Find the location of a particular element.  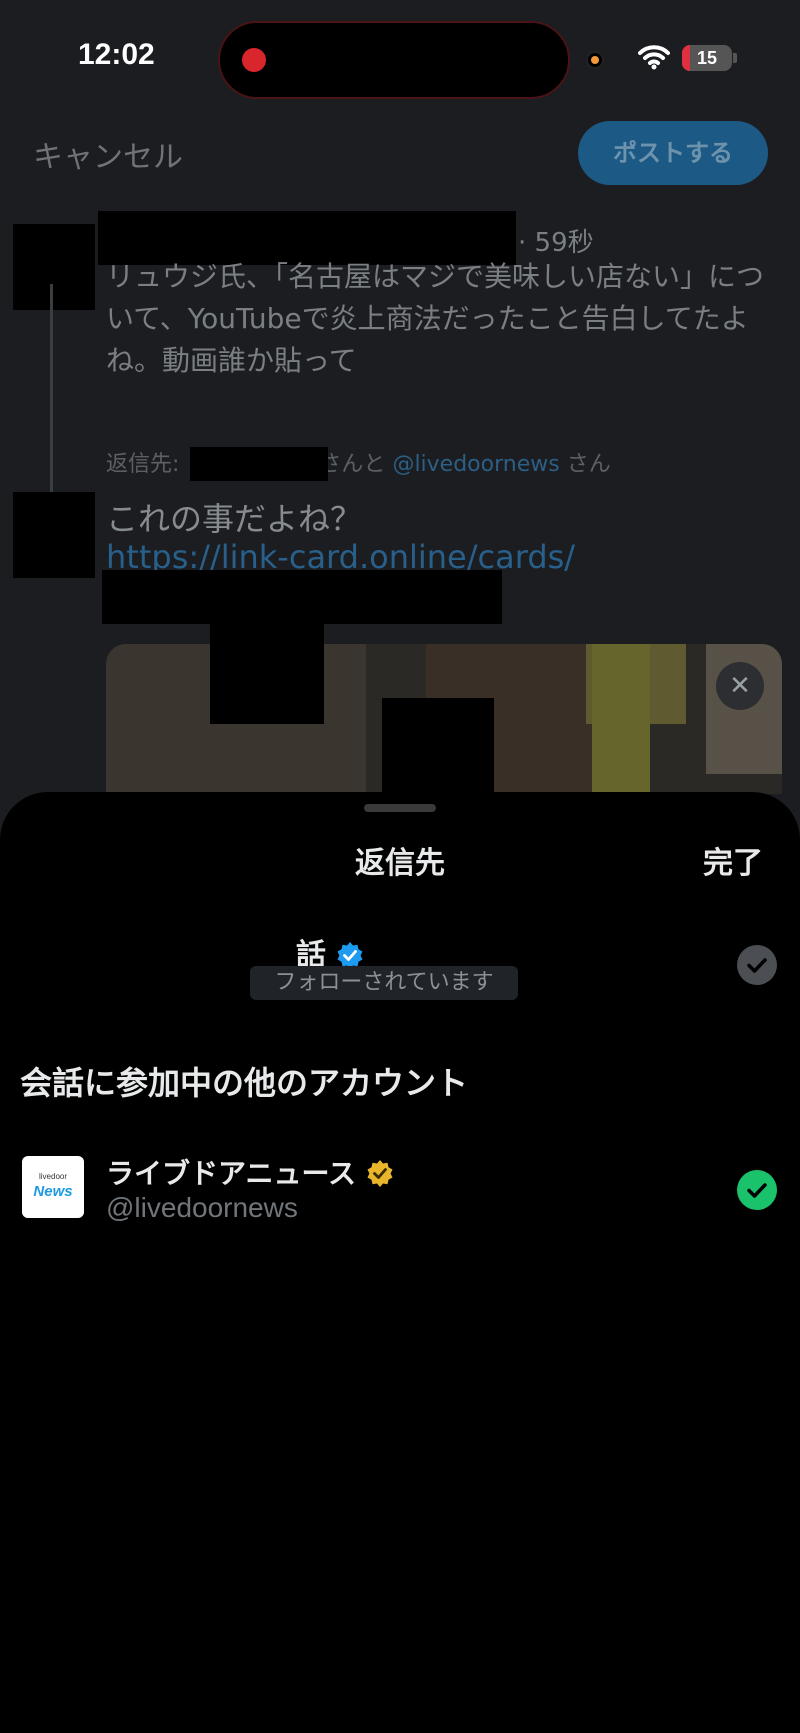

reply-to-prefix: 返信先: is located at coordinates (143, 464).